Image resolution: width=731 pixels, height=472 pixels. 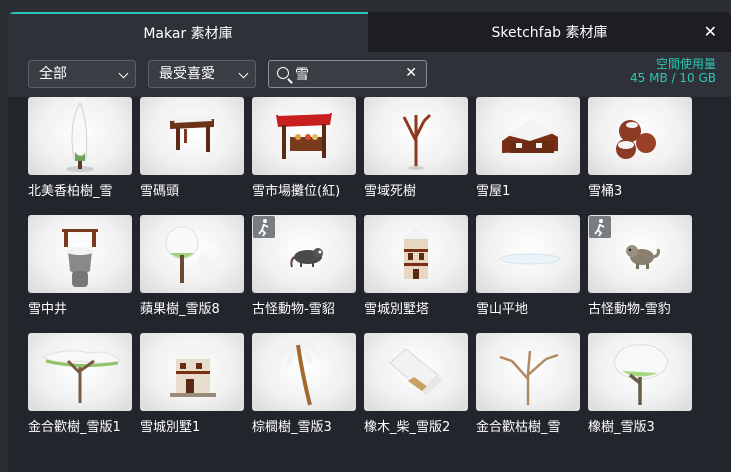 What do you see at coordinates (170, 427) in the screenshot?
I see `asset-label: 雪城別墅1` at bounding box center [170, 427].